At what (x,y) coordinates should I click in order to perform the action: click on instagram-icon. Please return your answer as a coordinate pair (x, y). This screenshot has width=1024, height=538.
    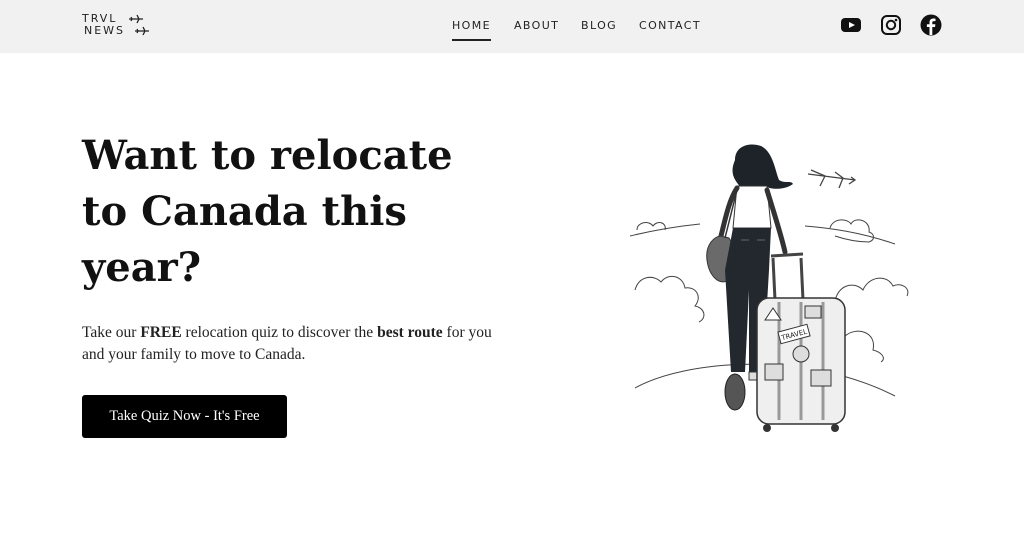
    Looking at the image, I should click on (891, 25).